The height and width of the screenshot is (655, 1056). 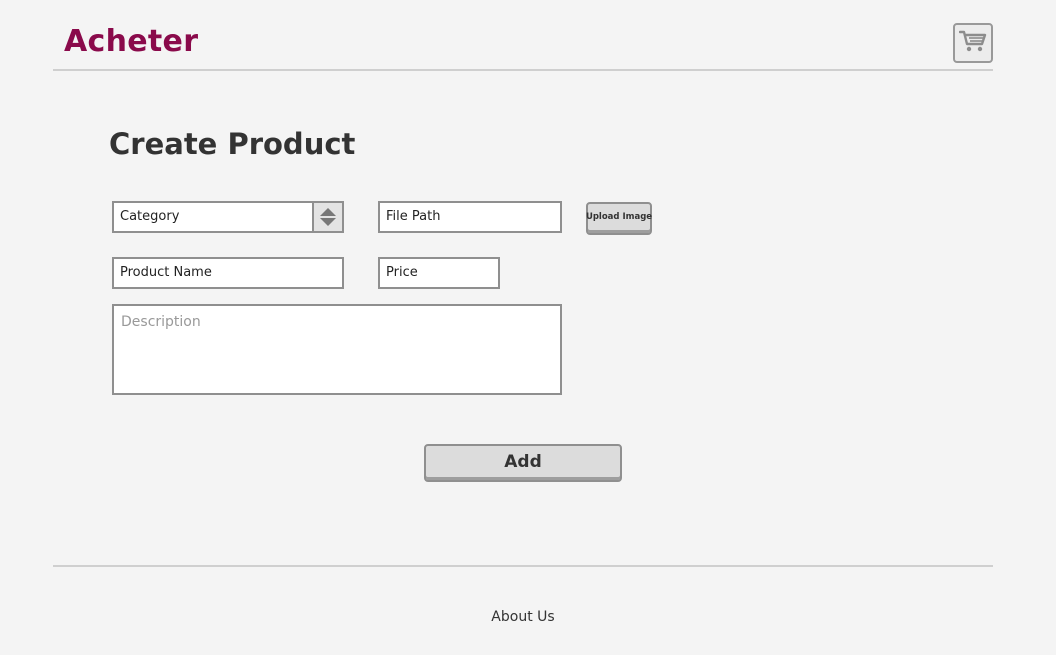 What do you see at coordinates (161, 322) in the screenshot?
I see `description-placeholder: Description` at bounding box center [161, 322].